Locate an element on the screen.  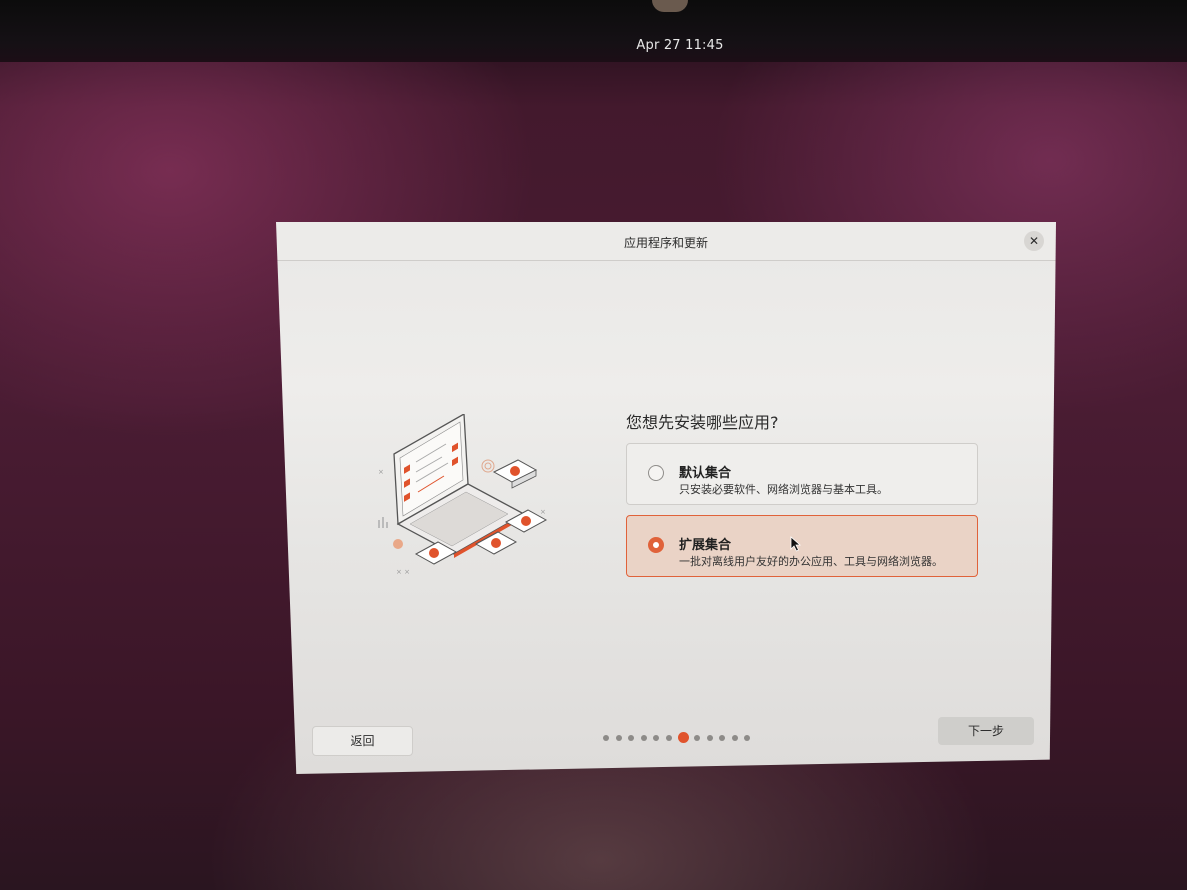
option-description: 一批对离线用户友好的办公应用、工具与网络浏览器。 is located at coordinates (811, 561).